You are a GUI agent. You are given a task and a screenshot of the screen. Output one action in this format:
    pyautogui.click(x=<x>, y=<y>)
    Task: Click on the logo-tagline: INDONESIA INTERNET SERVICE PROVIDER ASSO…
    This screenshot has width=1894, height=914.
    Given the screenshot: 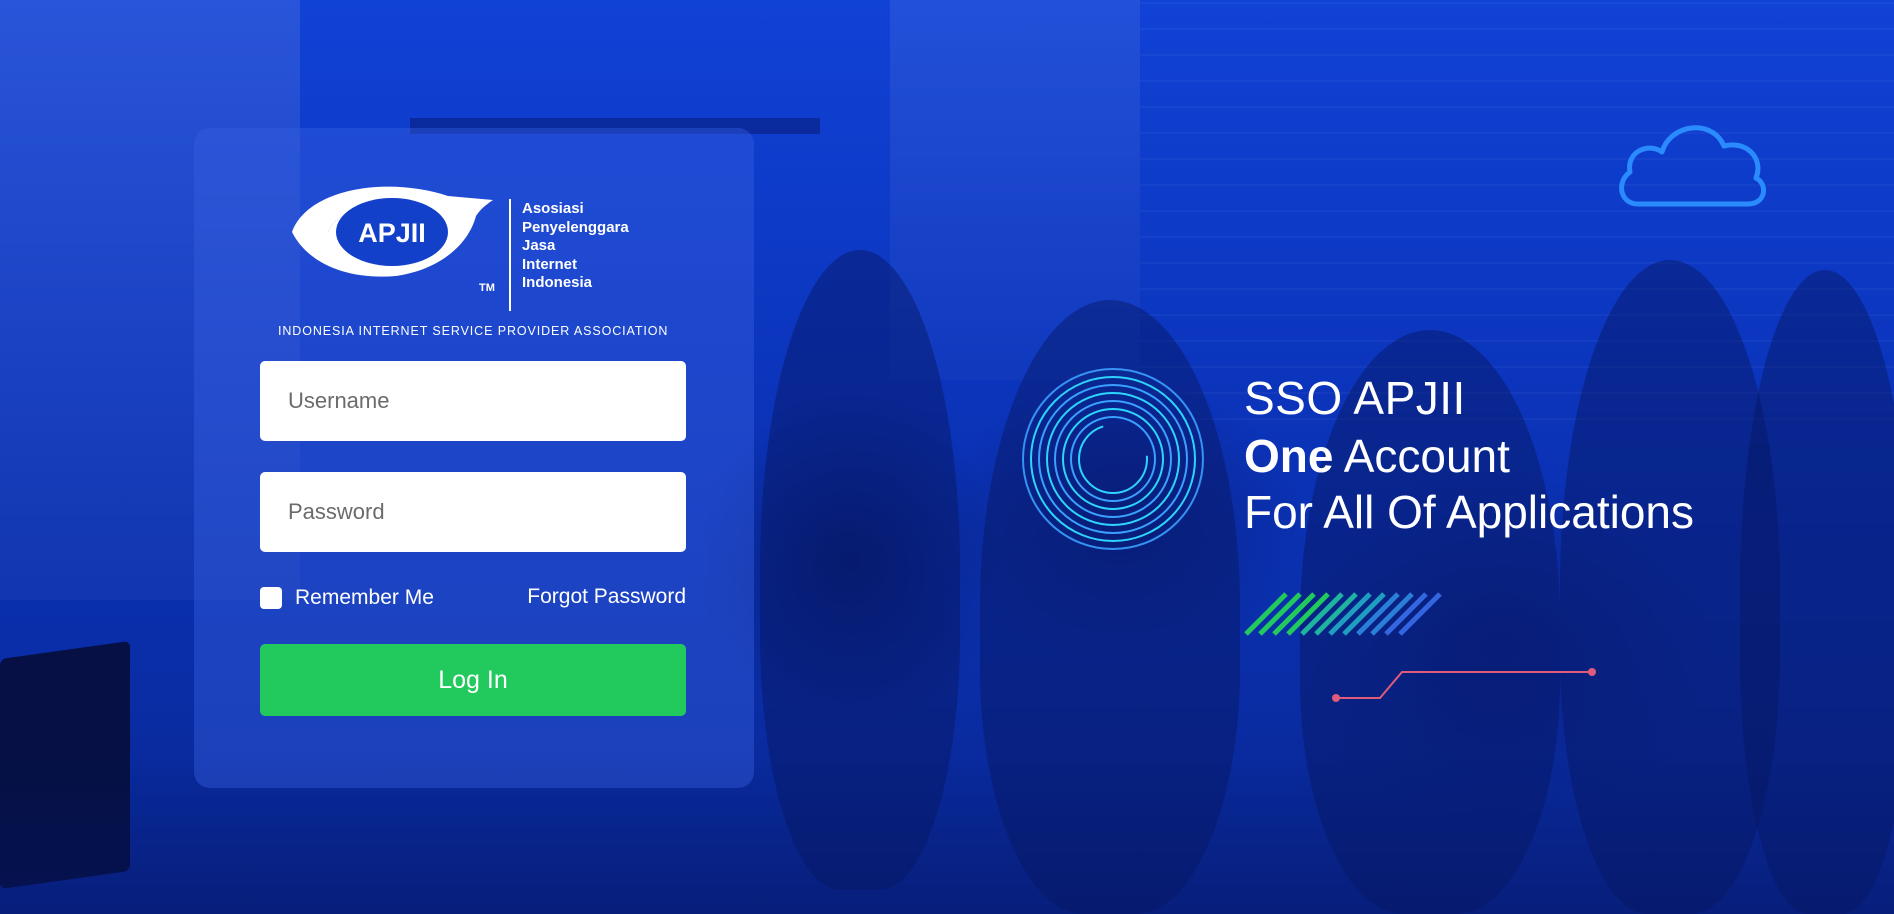 What is the action you would take?
    pyautogui.click(x=473, y=331)
    